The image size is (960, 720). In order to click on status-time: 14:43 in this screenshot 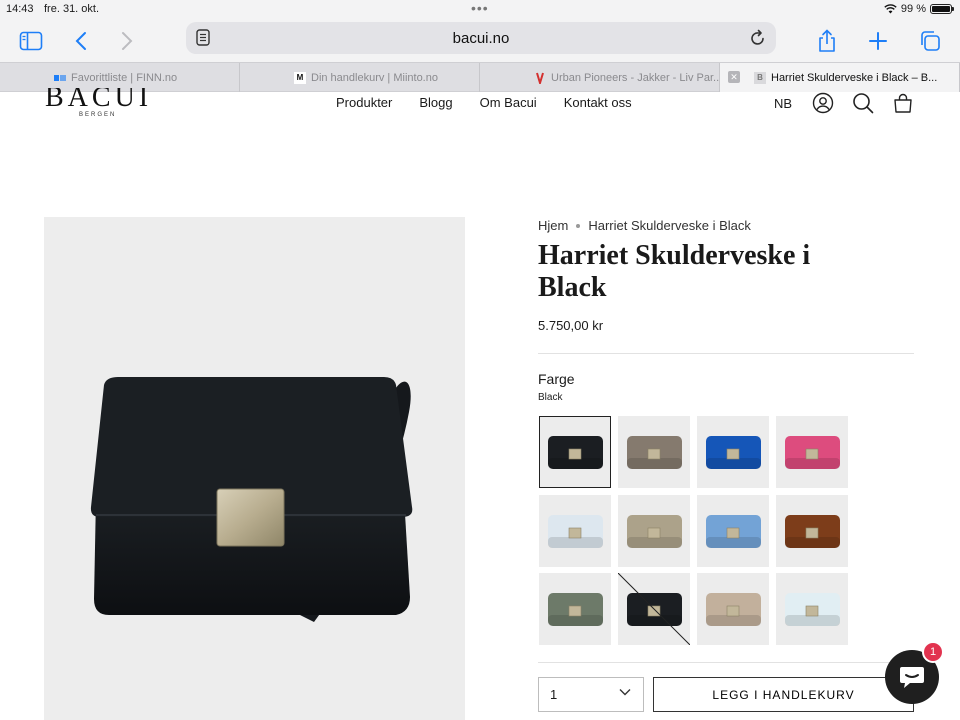, I will do `click(20, 9)`.